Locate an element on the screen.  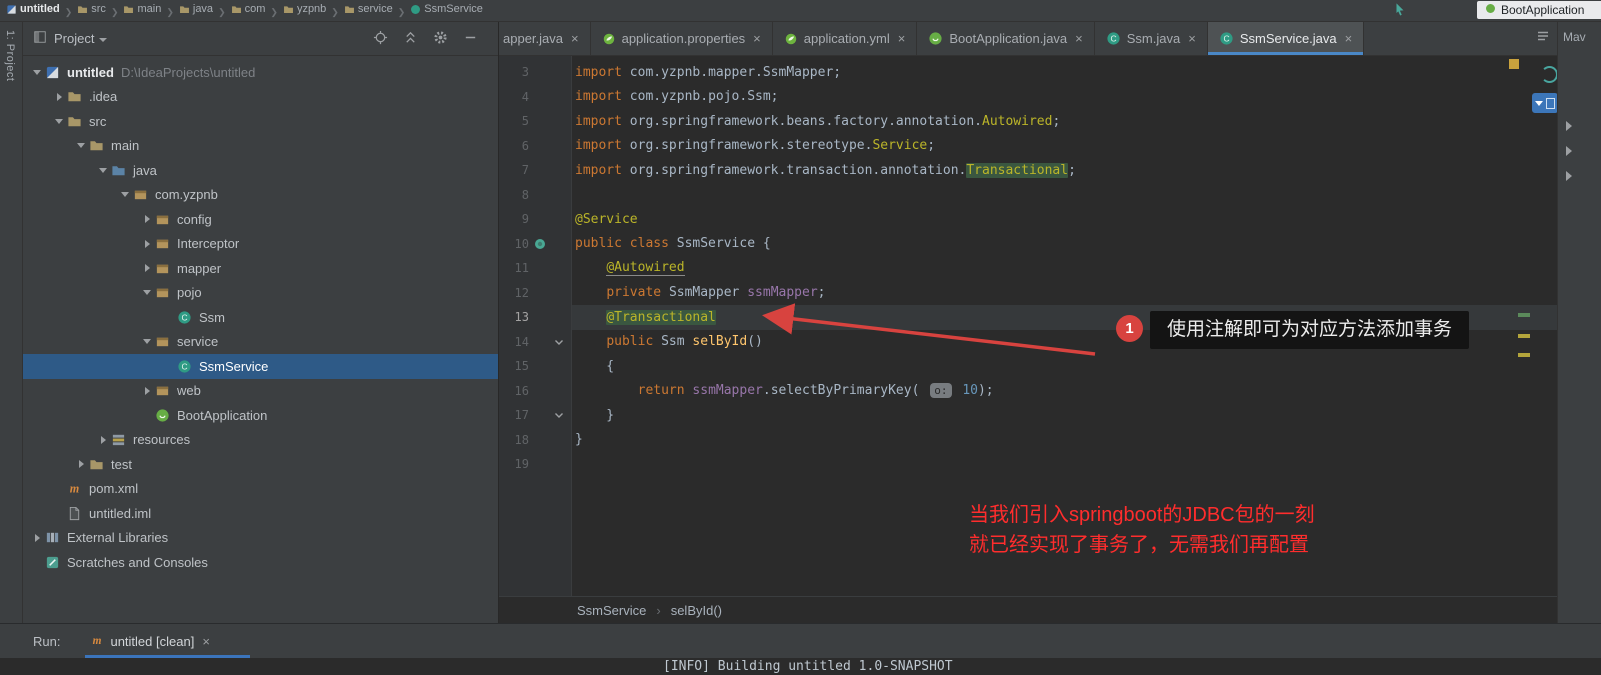
tree-item: .idea is located at coordinates (260, 97).